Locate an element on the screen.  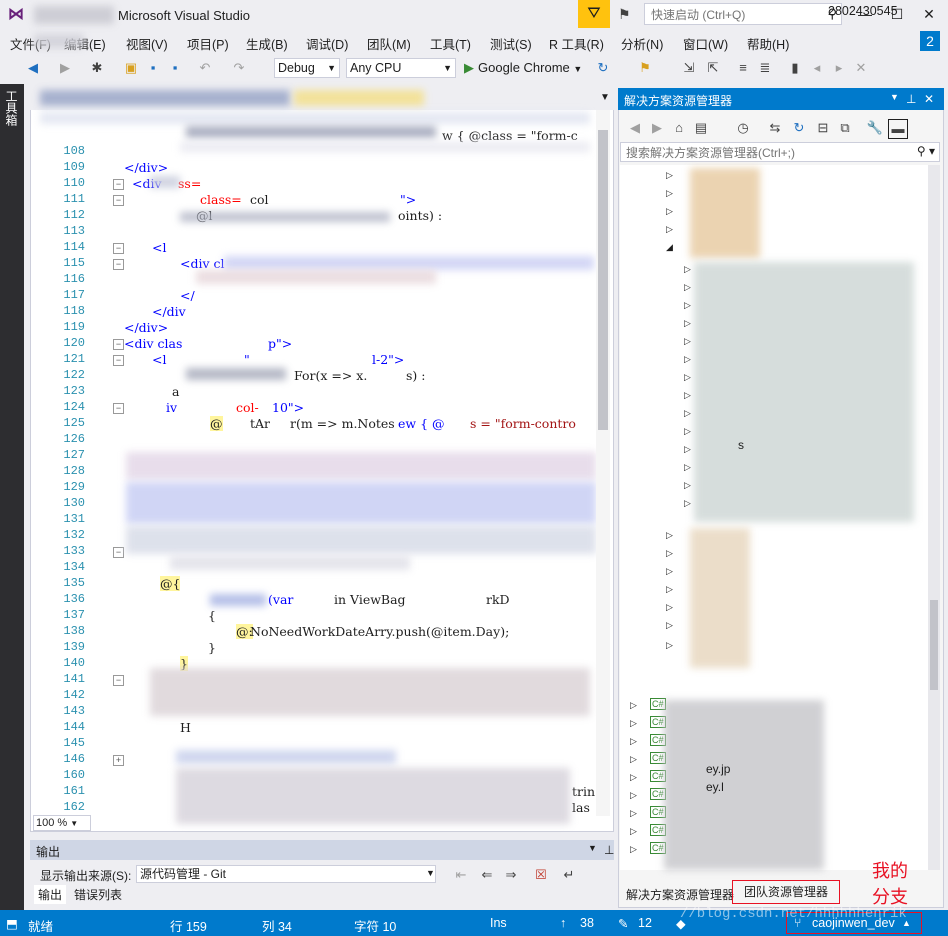
close-button: ✕ is located at coordinates (929, 14).